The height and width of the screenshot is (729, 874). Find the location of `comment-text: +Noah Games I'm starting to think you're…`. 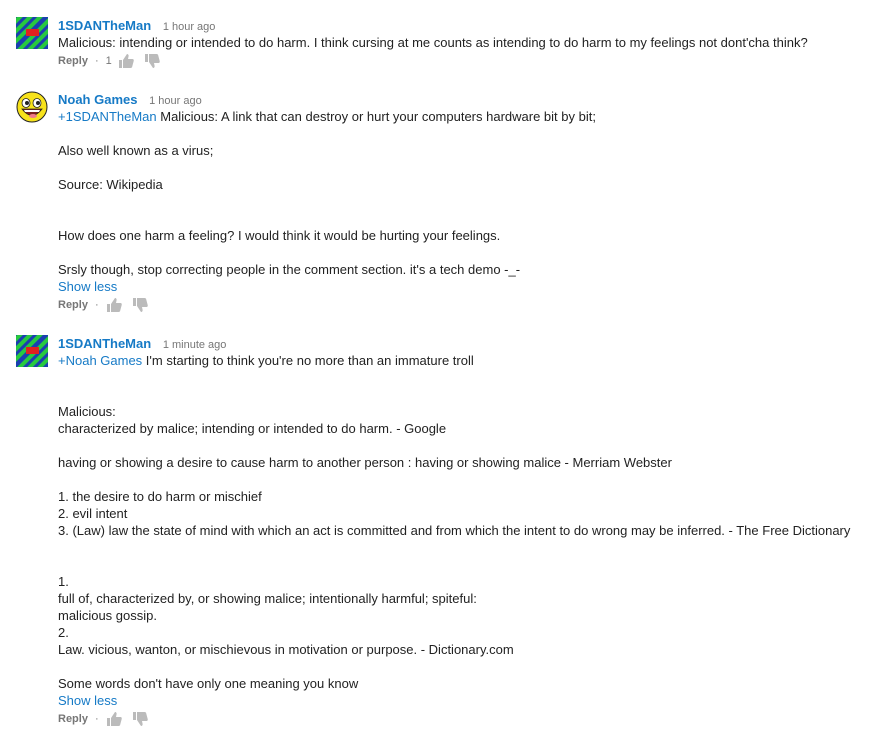

comment-text: +Noah Games I'm starting to think you're… is located at coordinates (466, 360).